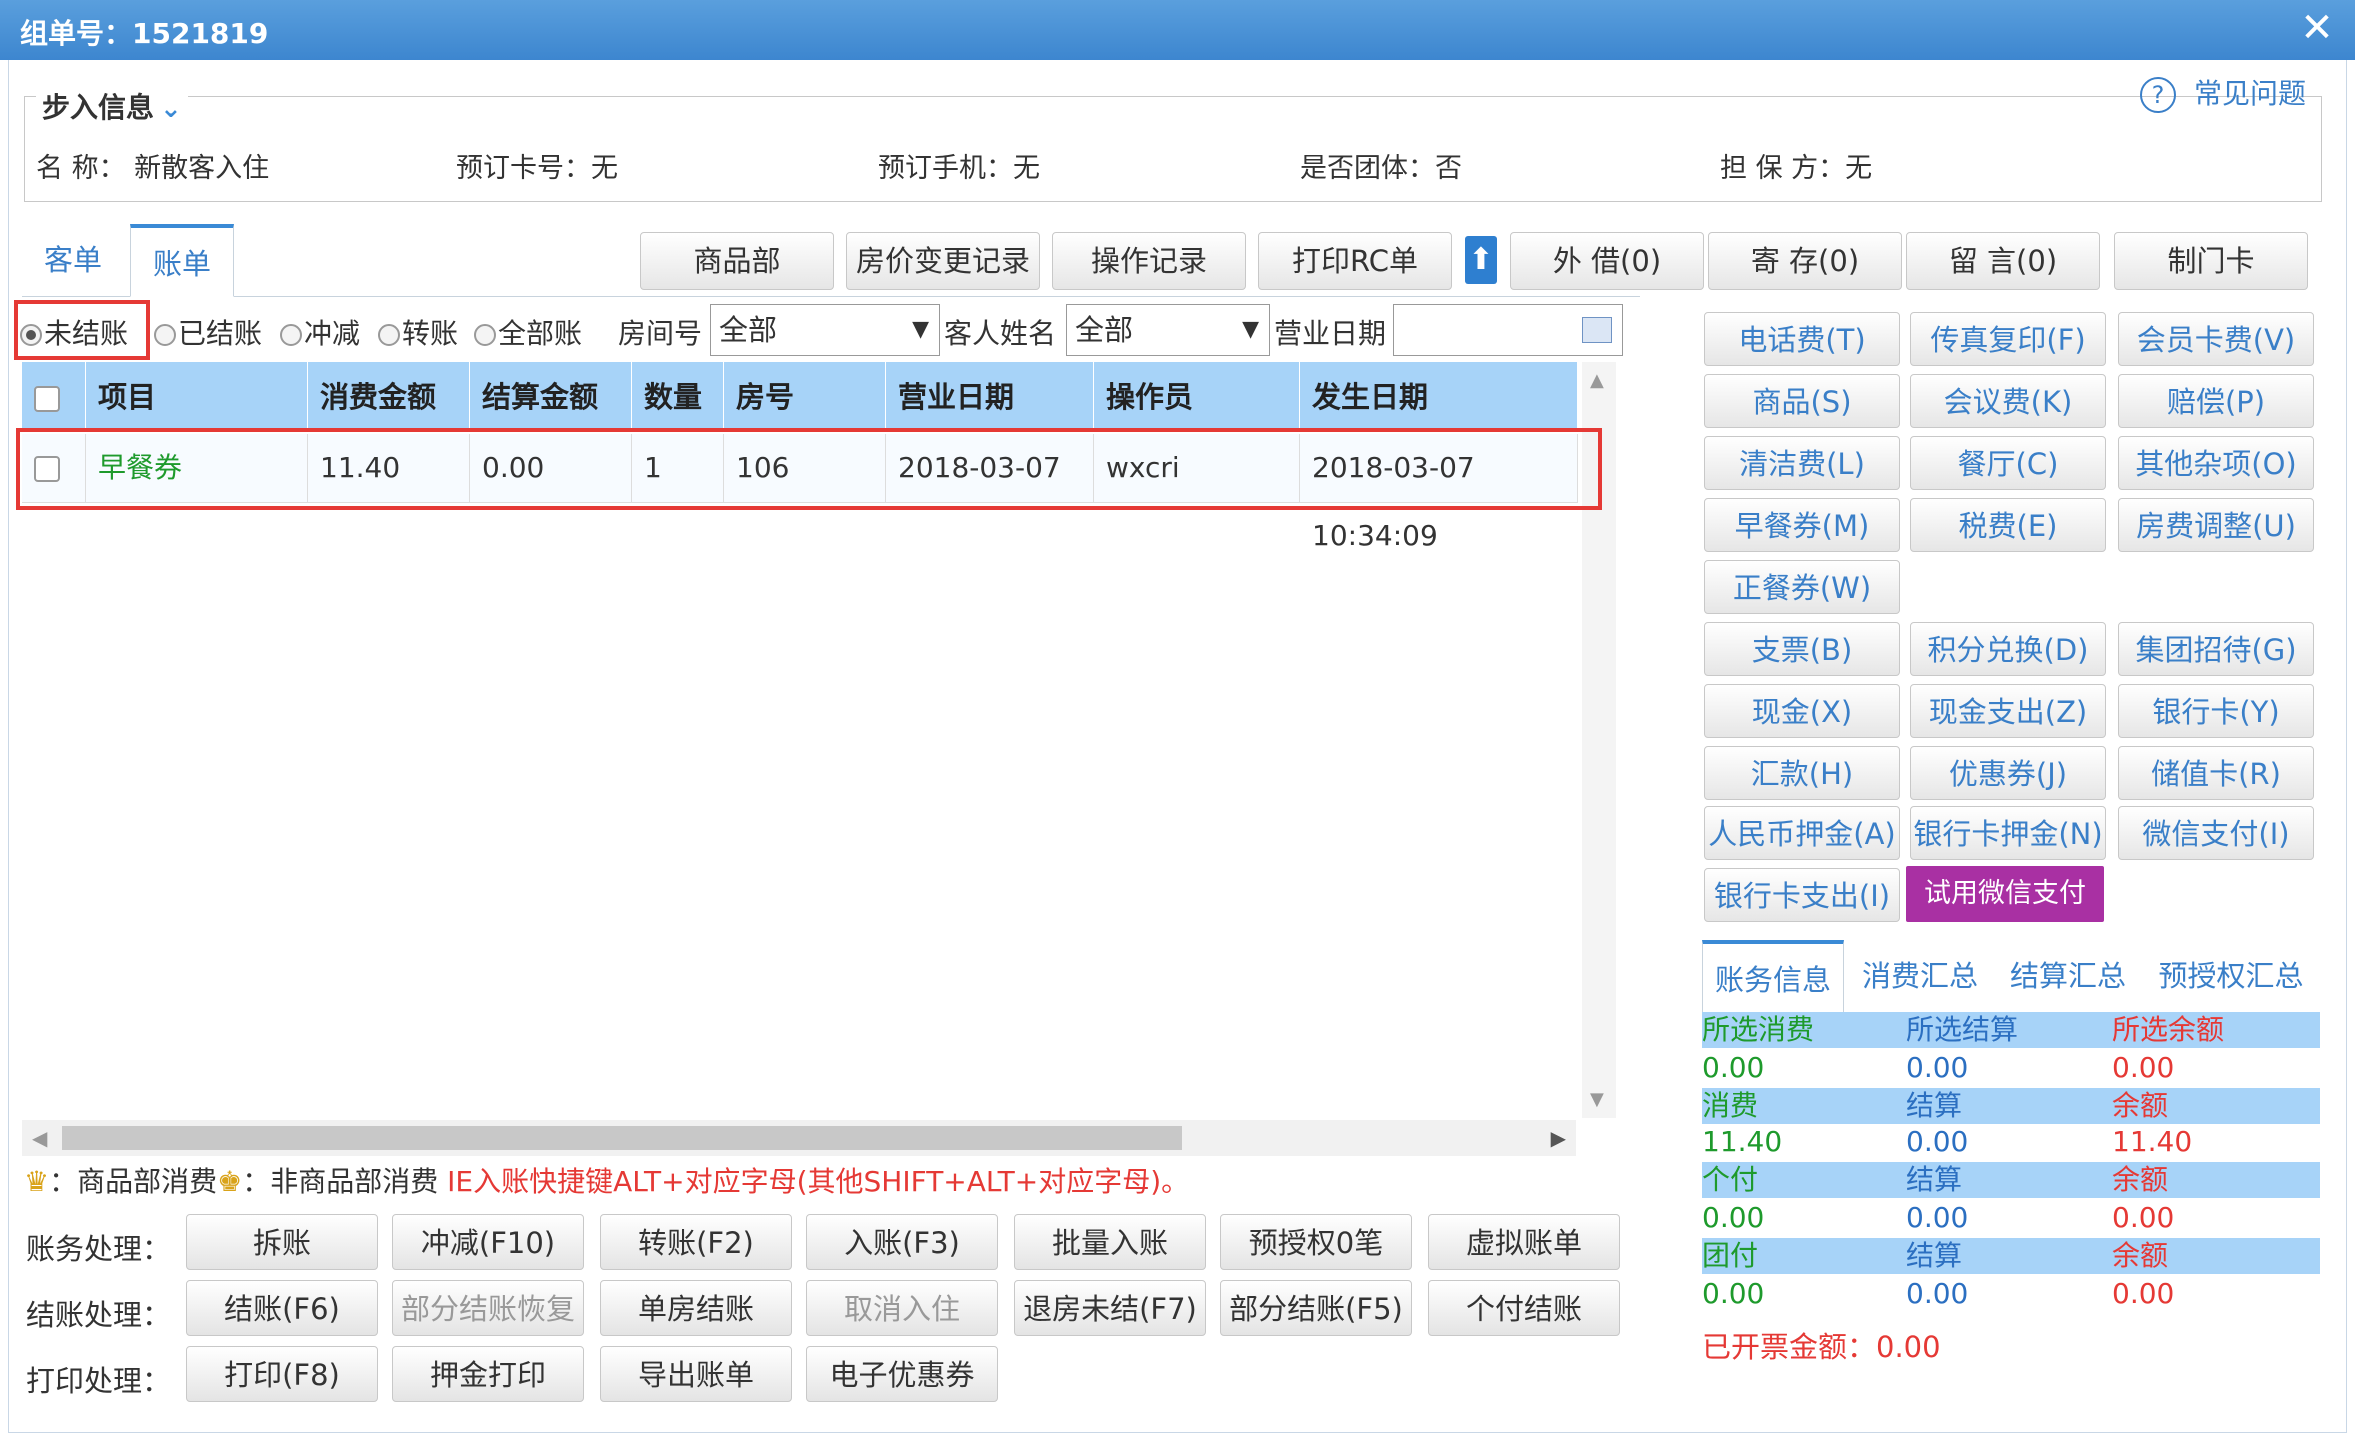 The height and width of the screenshot is (1440, 2355). What do you see at coordinates (488, 1242) in the screenshot?
I see `offset-button: 冲减(F10)` at bounding box center [488, 1242].